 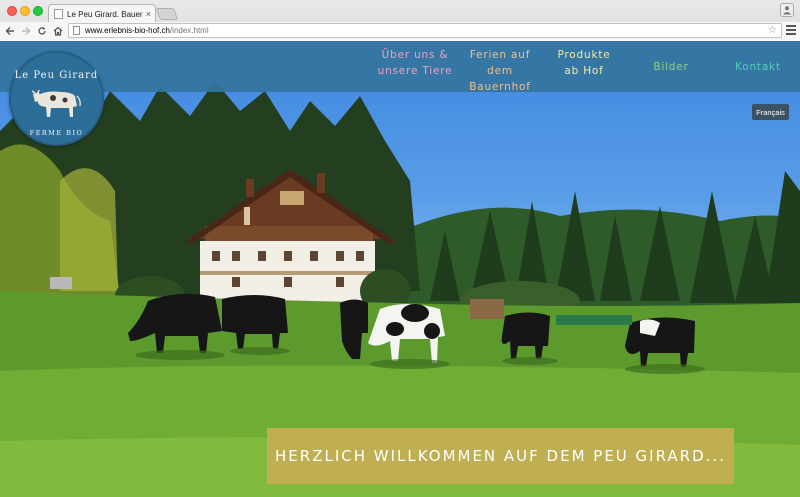 What do you see at coordinates (415, 71) in the screenshot?
I see `nav-label-line: unsere Tiere` at bounding box center [415, 71].